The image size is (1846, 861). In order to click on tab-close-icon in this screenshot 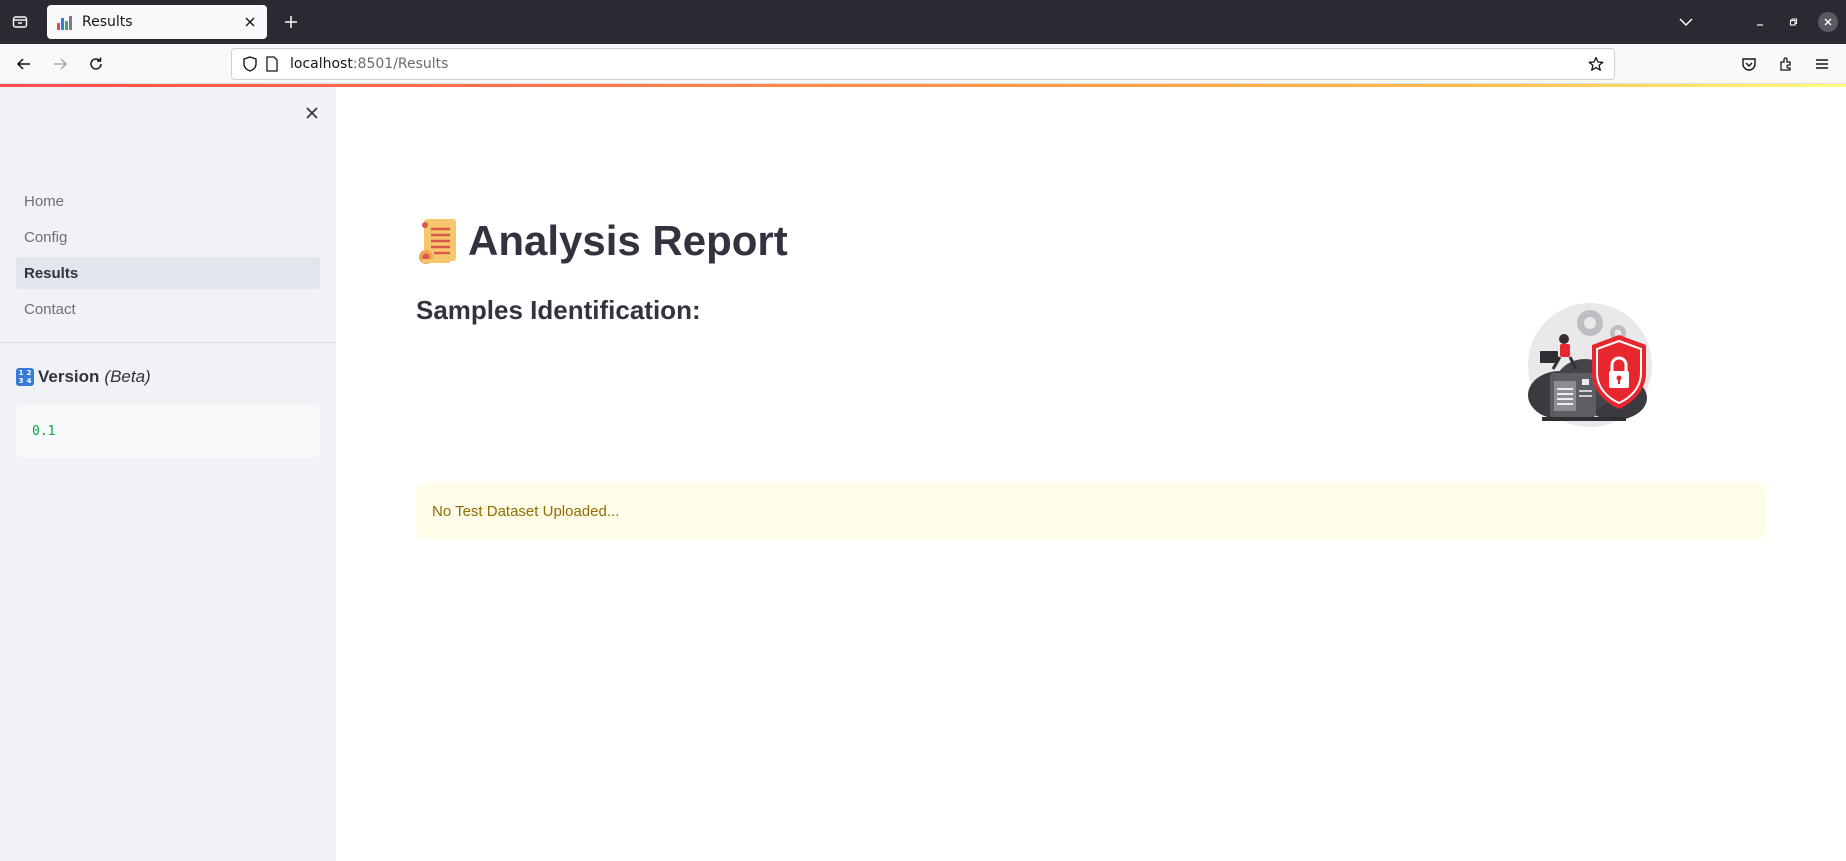, I will do `click(250, 22)`.